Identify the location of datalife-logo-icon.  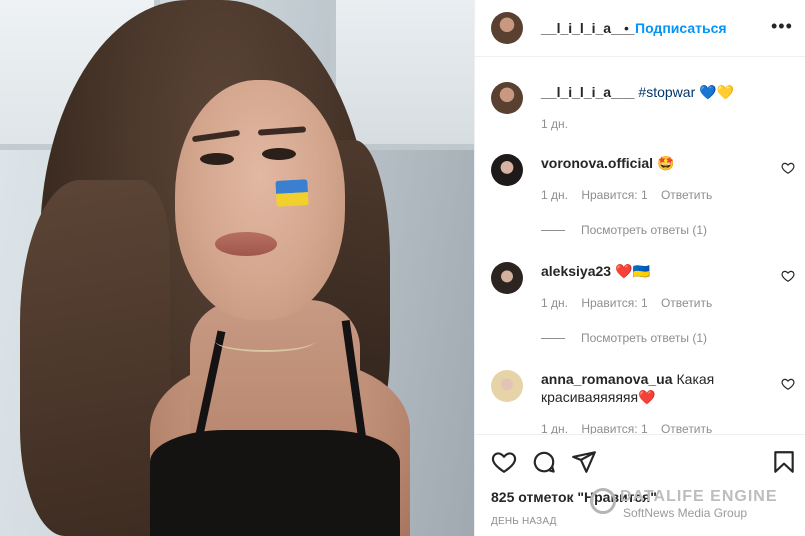
(603, 501).